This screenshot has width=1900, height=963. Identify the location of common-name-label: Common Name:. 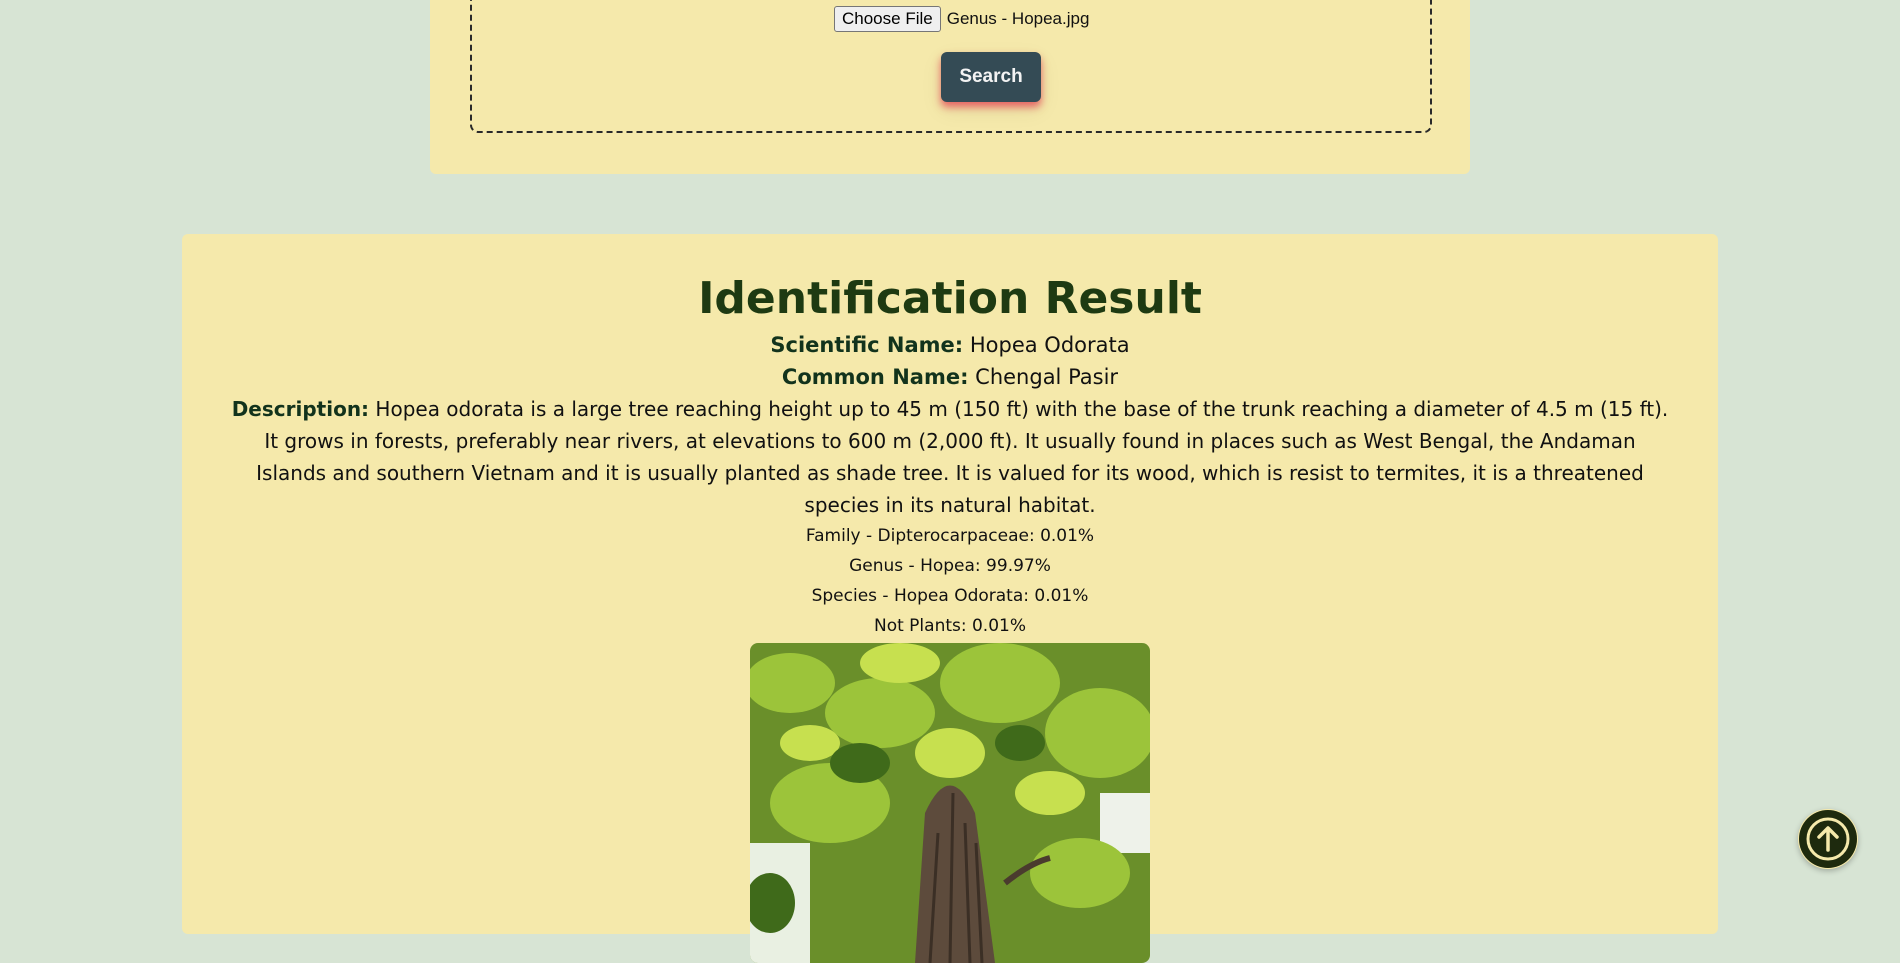
(875, 377).